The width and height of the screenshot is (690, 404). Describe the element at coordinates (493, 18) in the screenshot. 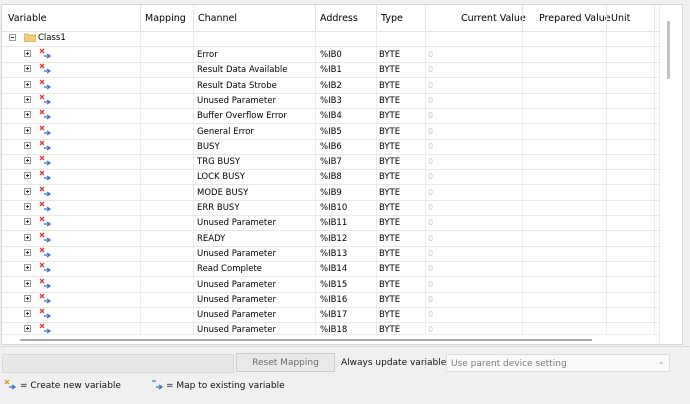

I see `col-header-current-value: Current Value` at that location.